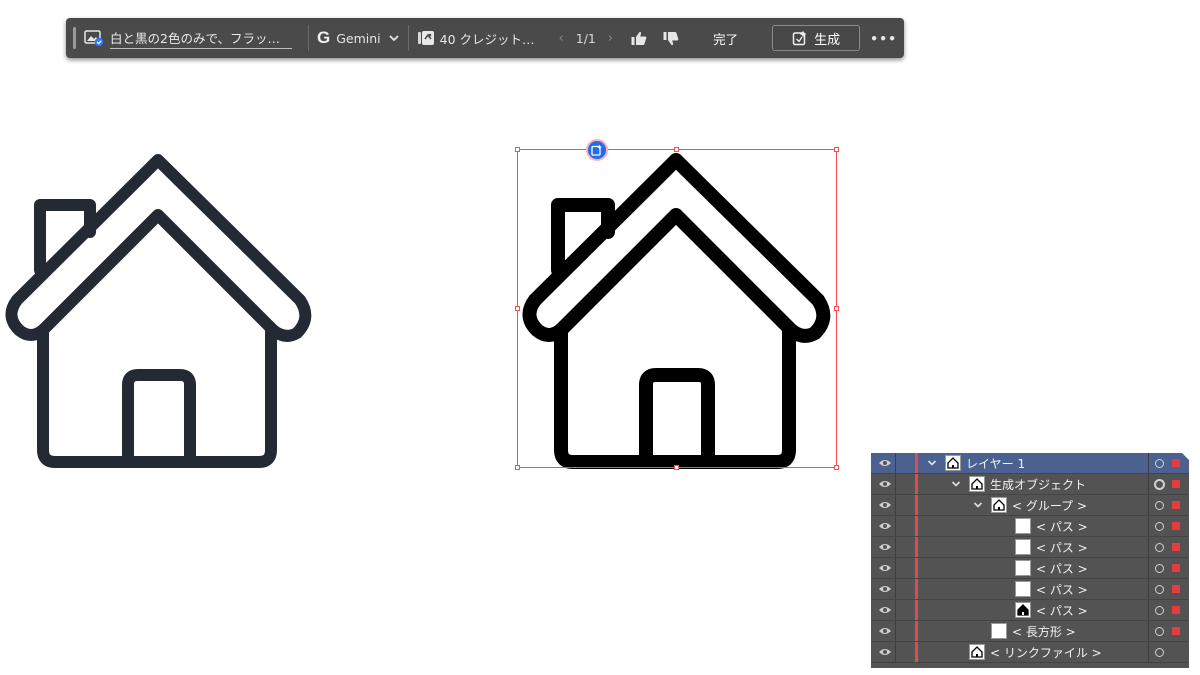  What do you see at coordinates (1062, 548) in the screenshot?
I see `layer-name: < パス >` at bounding box center [1062, 548].